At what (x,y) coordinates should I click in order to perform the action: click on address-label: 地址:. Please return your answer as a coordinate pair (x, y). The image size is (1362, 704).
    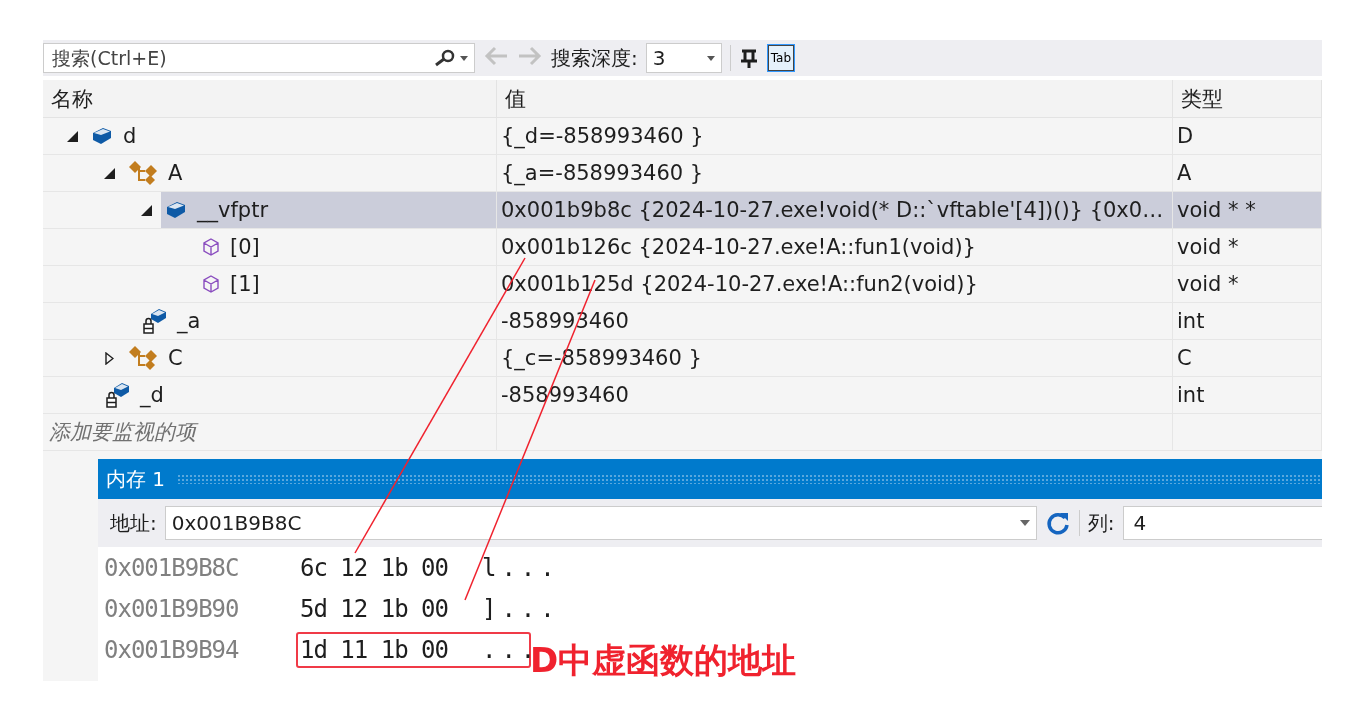
    Looking at the image, I should click on (133, 523).